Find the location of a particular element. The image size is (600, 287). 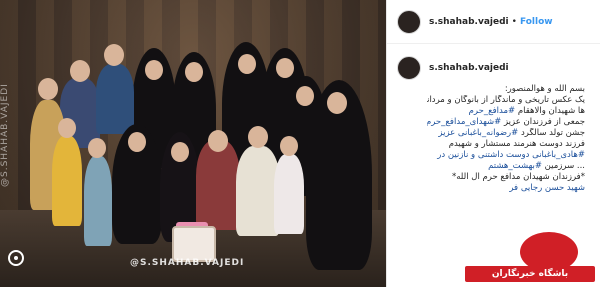

caption-line: #هادی_باغبانی دوست داشتنی و نازنین در is located at coordinates (506, 155).